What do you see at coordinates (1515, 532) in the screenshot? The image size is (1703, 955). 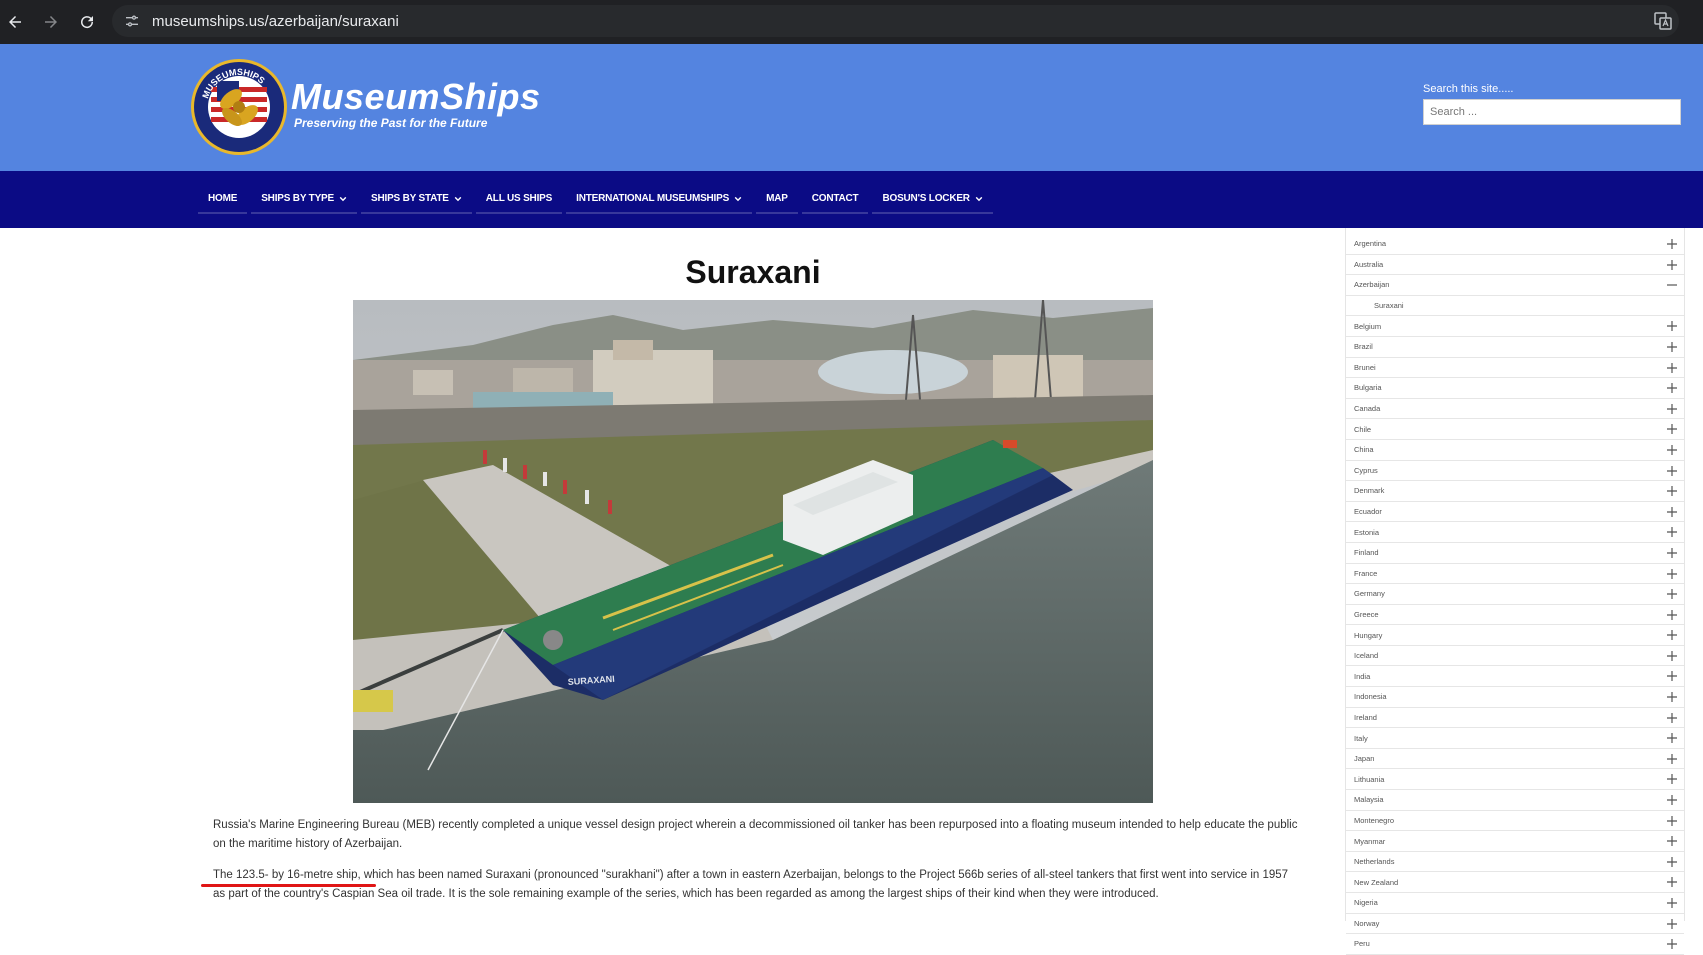 I see `sidebar-country-item: Estonia` at bounding box center [1515, 532].